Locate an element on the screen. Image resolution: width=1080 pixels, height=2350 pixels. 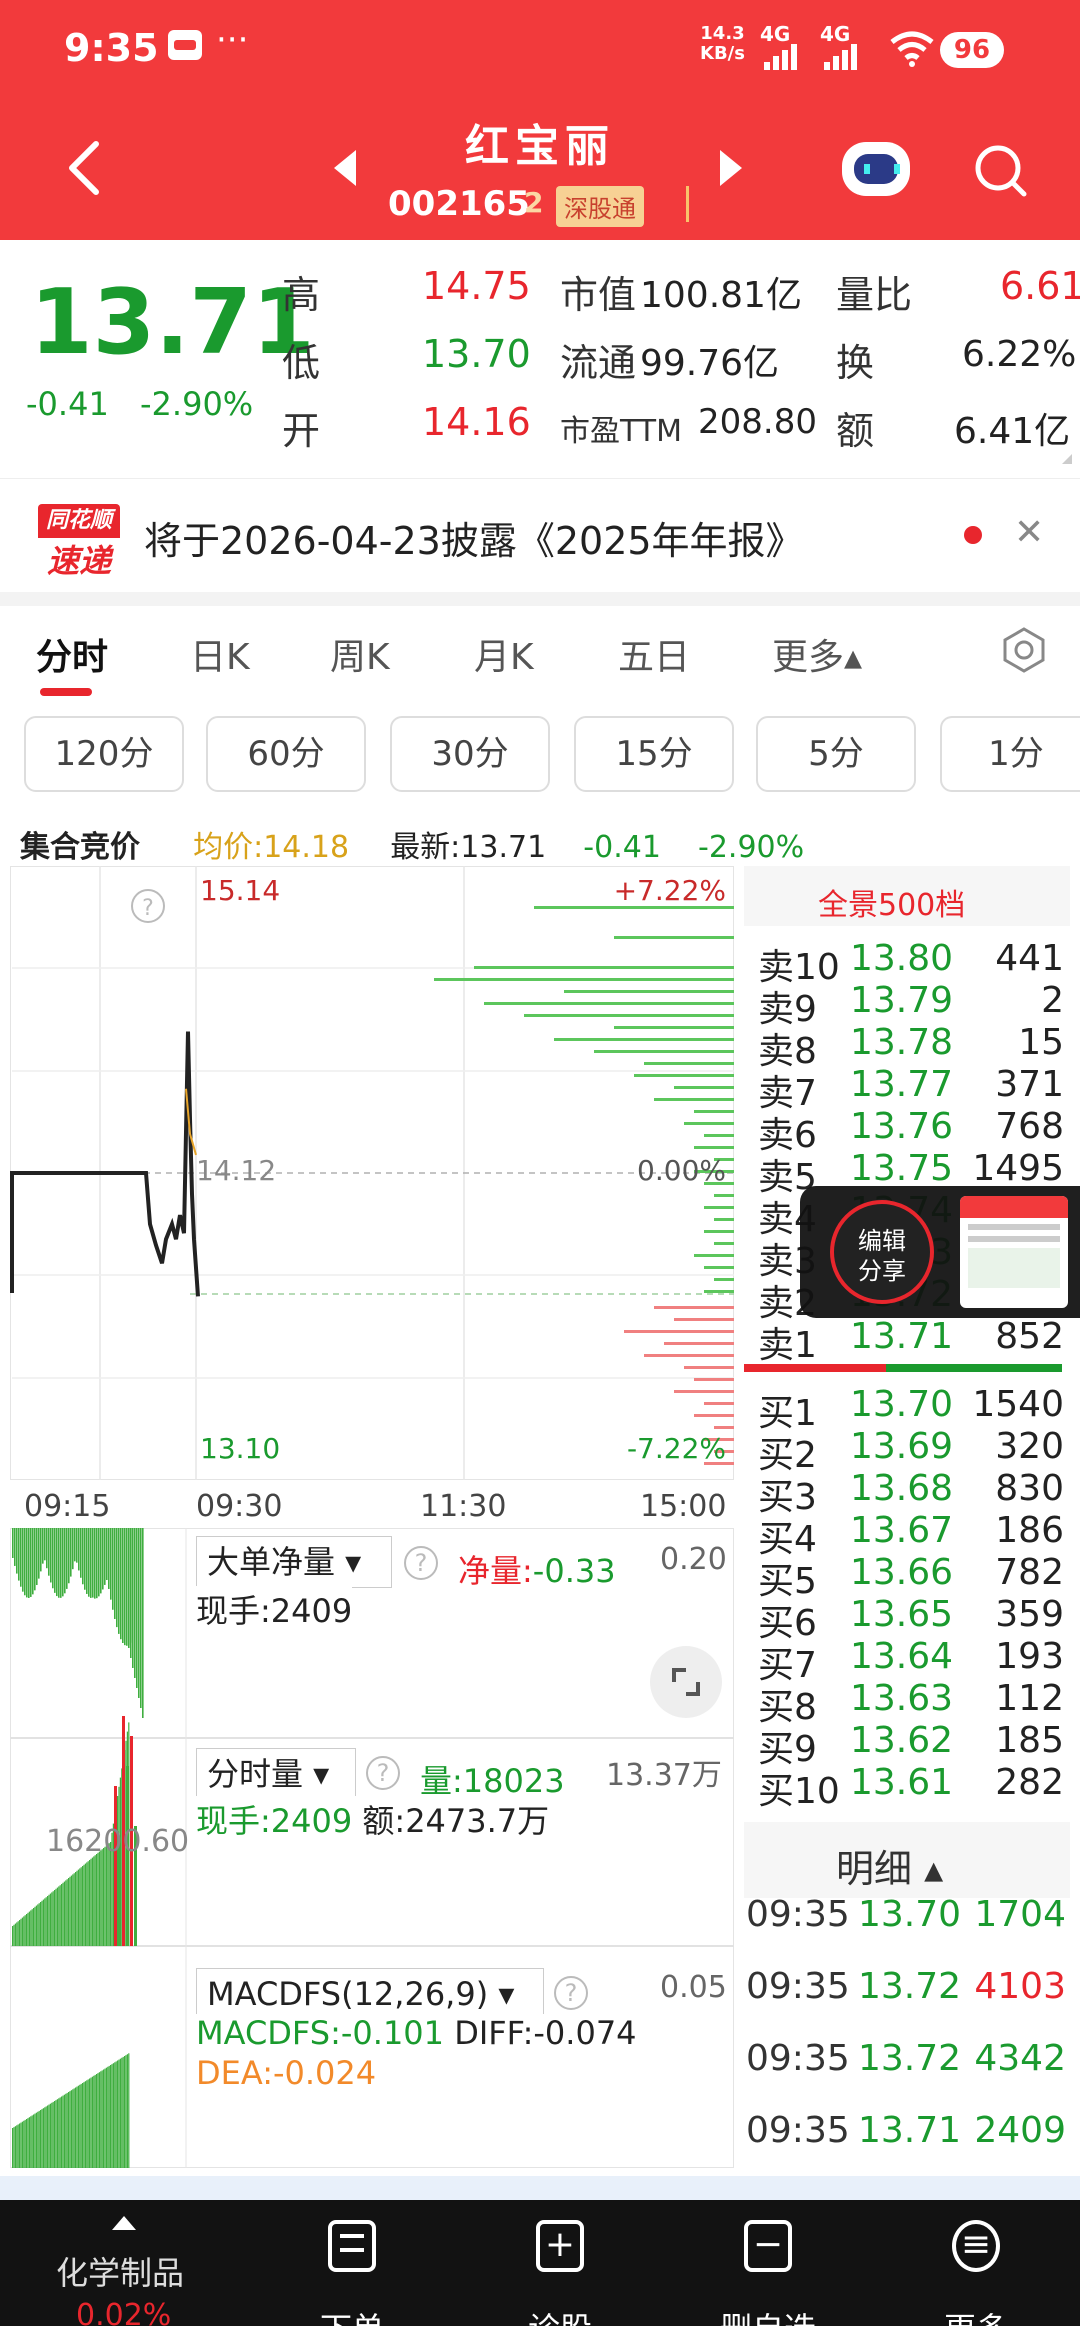
orderbook-row: 买5 13.66 782 is located at coordinates (913, 1577).